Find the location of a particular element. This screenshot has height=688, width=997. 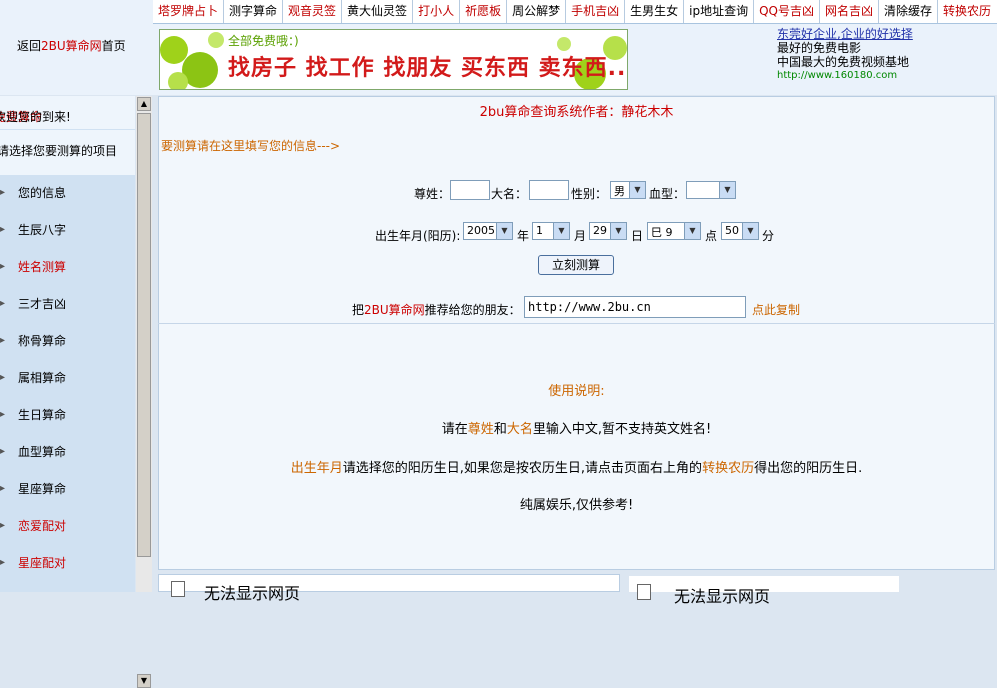

nav-dream-interpretation: 周公解梦 is located at coordinates (535, 11).